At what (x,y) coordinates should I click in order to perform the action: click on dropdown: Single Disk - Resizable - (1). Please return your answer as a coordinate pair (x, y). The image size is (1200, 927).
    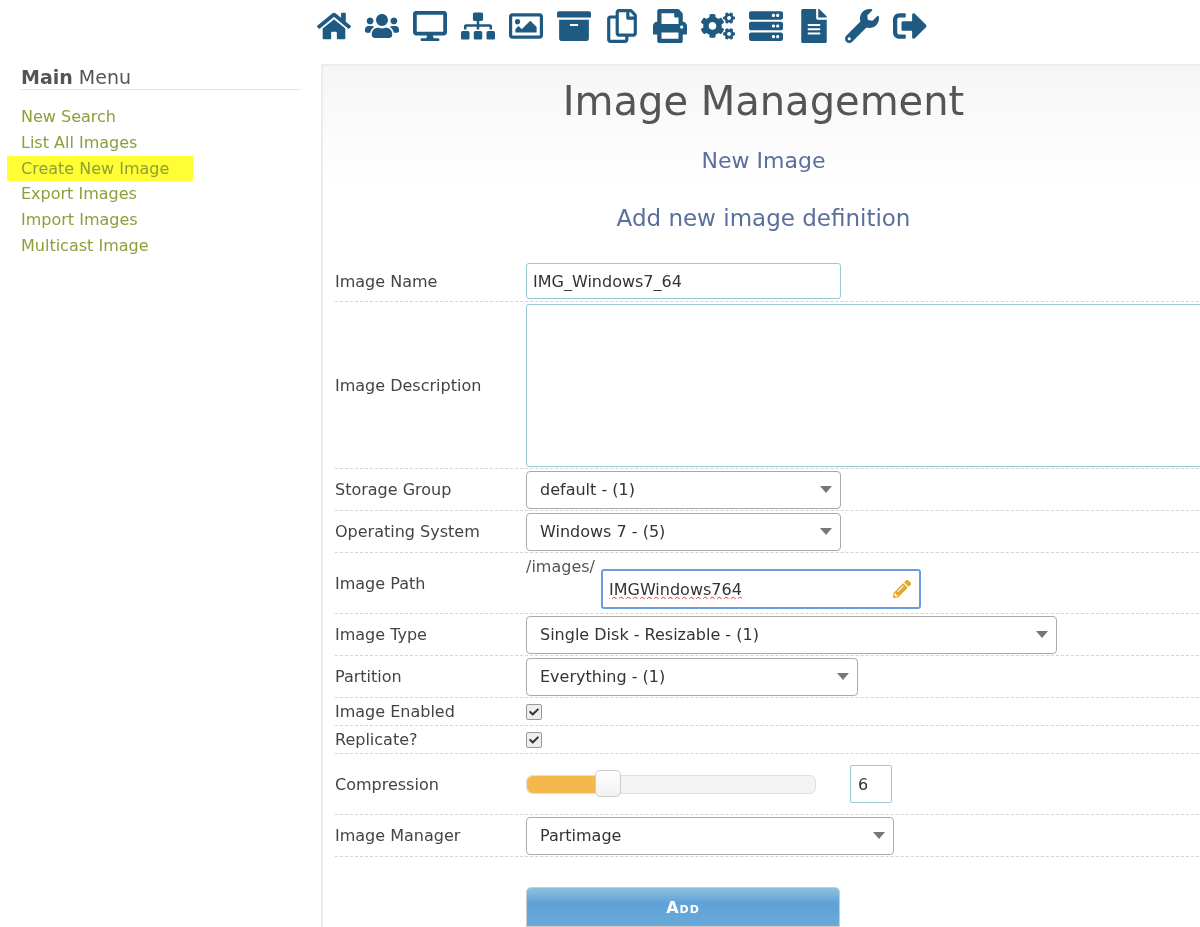
    Looking at the image, I should click on (791, 634).